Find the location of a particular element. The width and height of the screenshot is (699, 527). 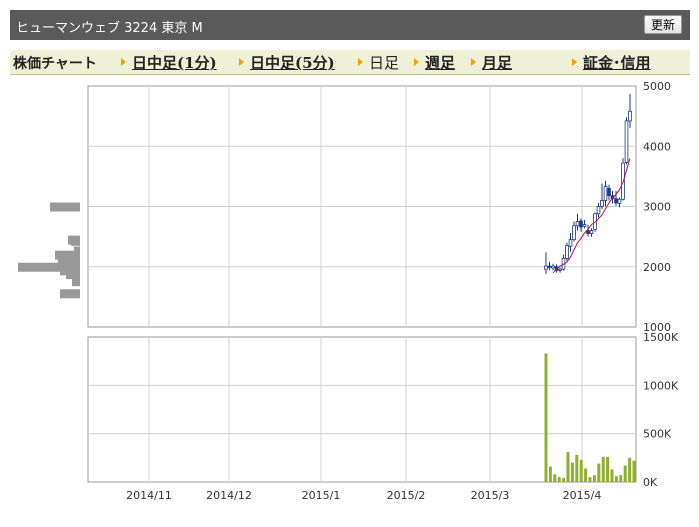

volume-tick-label: 500K is located at coordinates (657, 434).